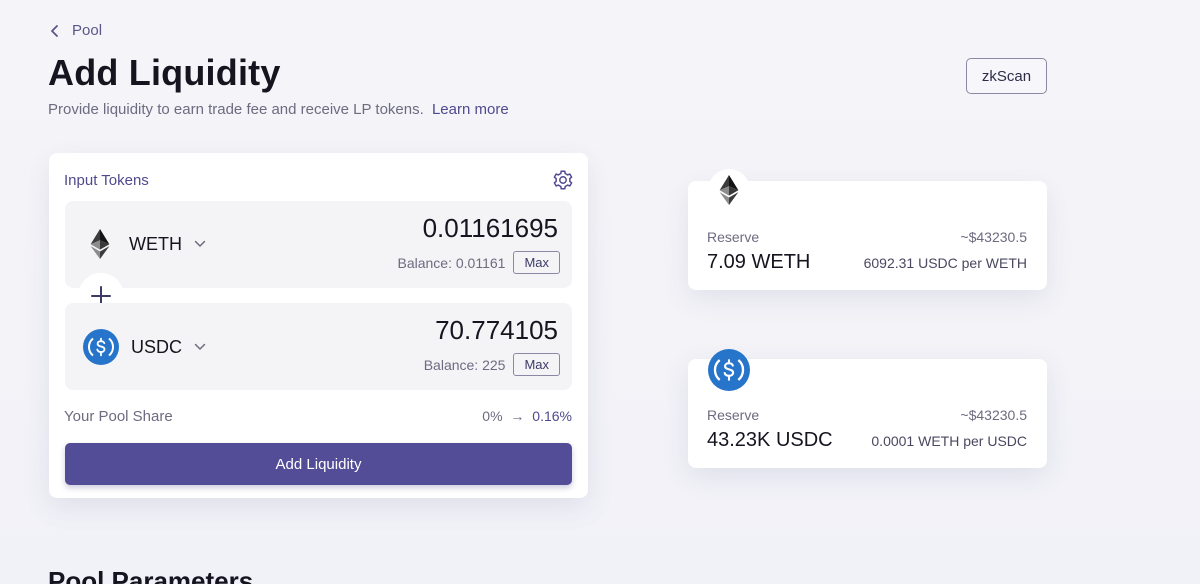  I want to click on back-link: Pool, so click(76, 30).